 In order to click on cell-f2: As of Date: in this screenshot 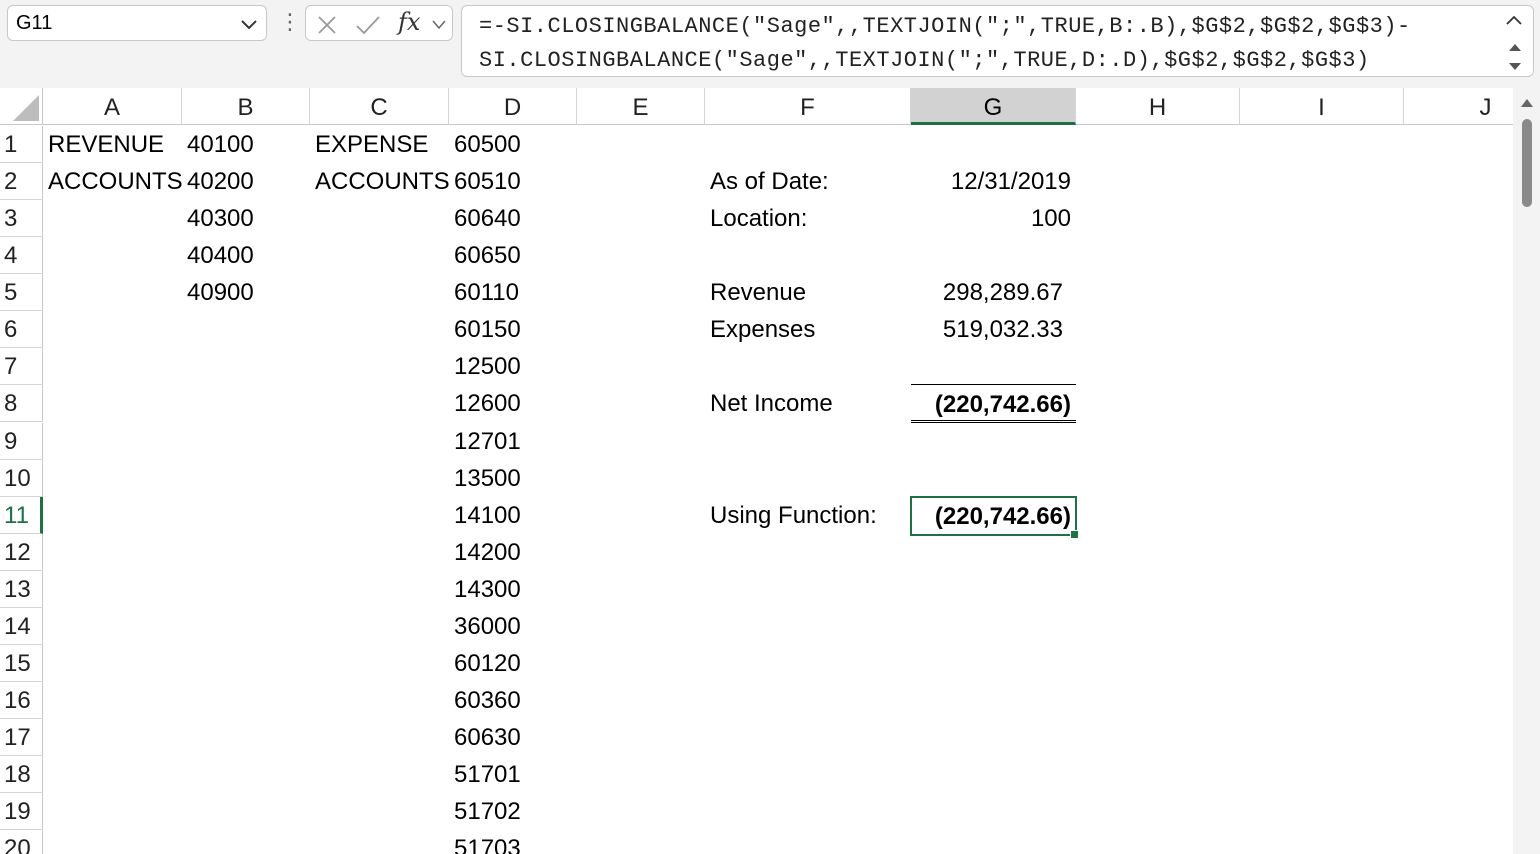, I will do `click(810, 181)`.